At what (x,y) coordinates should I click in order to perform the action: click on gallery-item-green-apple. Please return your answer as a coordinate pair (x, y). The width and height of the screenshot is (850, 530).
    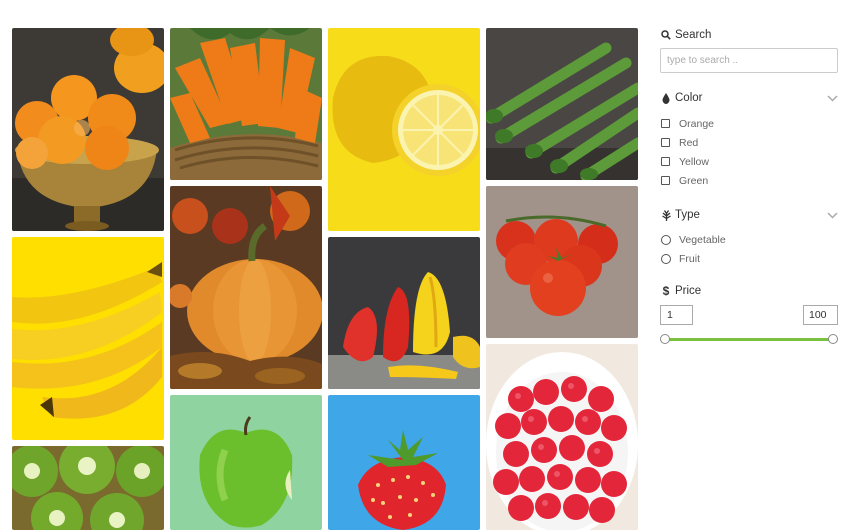
    Looking at the image, I should click on (246, 462).